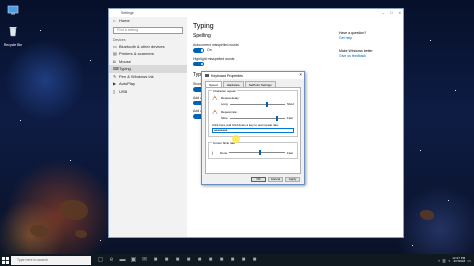  Describe the element at coordinates (292, 179) in the screenshot. I see `apply-button: Apply` at that location.